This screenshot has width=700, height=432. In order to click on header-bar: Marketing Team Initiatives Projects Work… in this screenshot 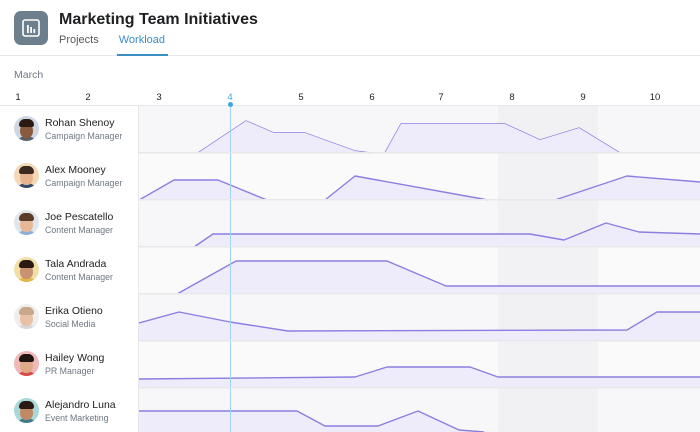, I will do `click(350, 28)`.